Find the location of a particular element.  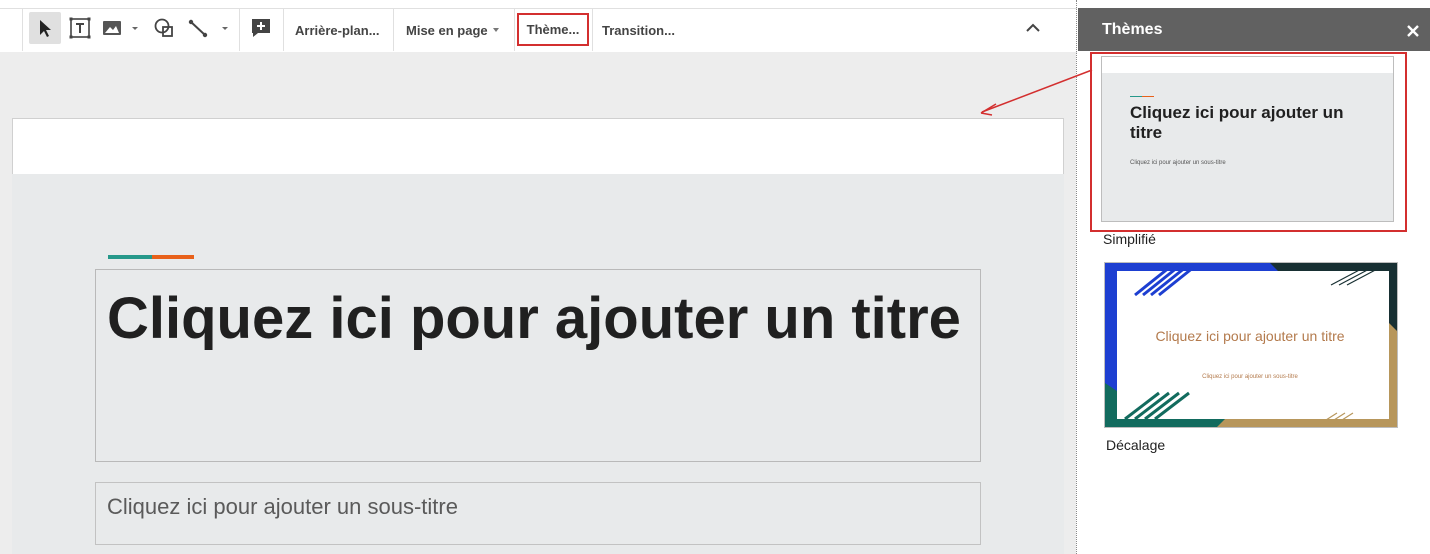

close-panel-button is located at coordinates (1413, 31).